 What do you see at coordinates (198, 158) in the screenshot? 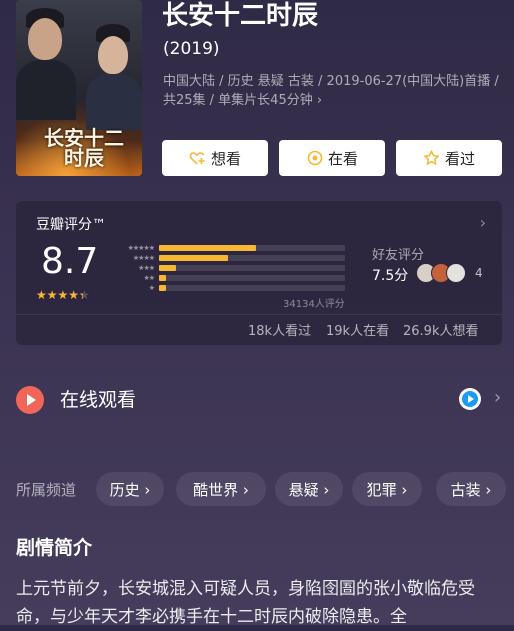
I see `heart-plus-icon` at bounding box center [198, 158].